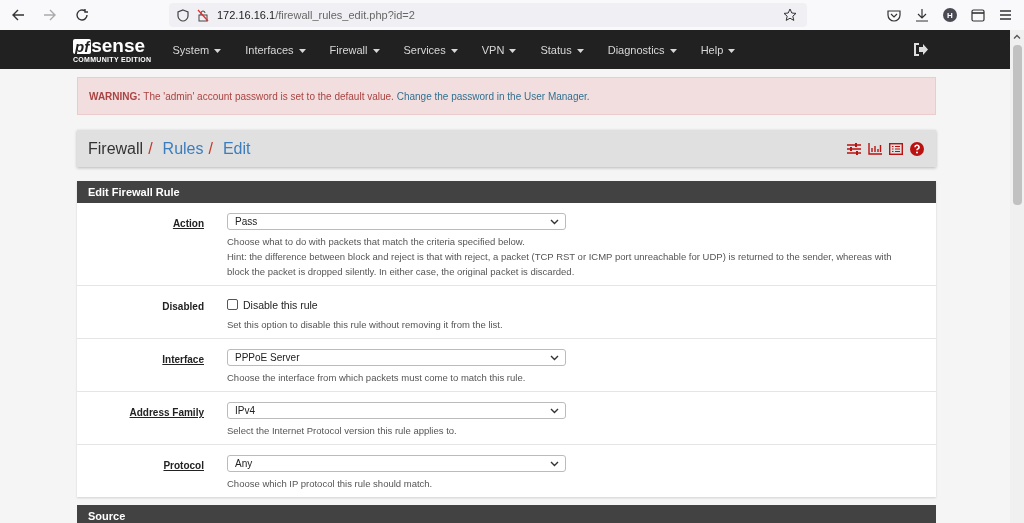  Describe the element at coordinates (396, 410) in the screenshot. I see `dropdown-select: IPv4` at that location.